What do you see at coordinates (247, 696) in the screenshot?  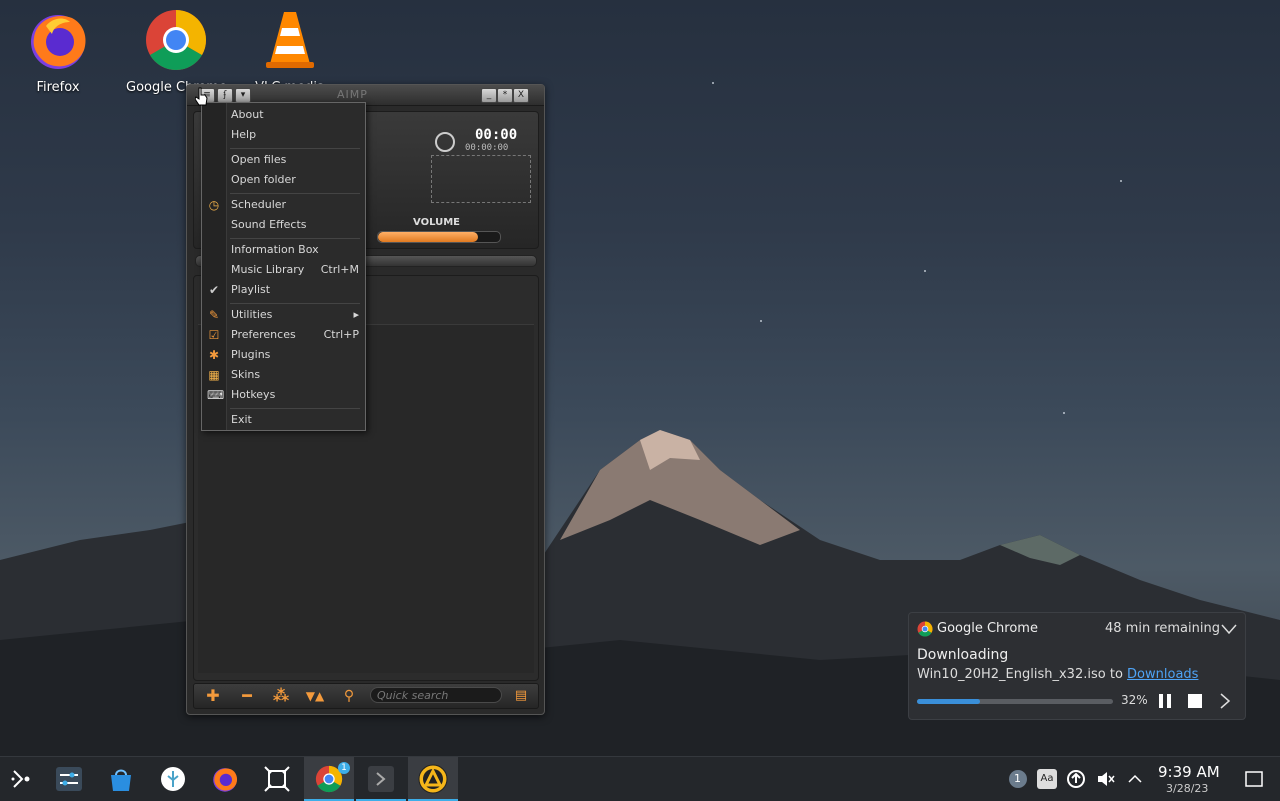 I see `remove-icon: ━` at bounding box center [247, 696].